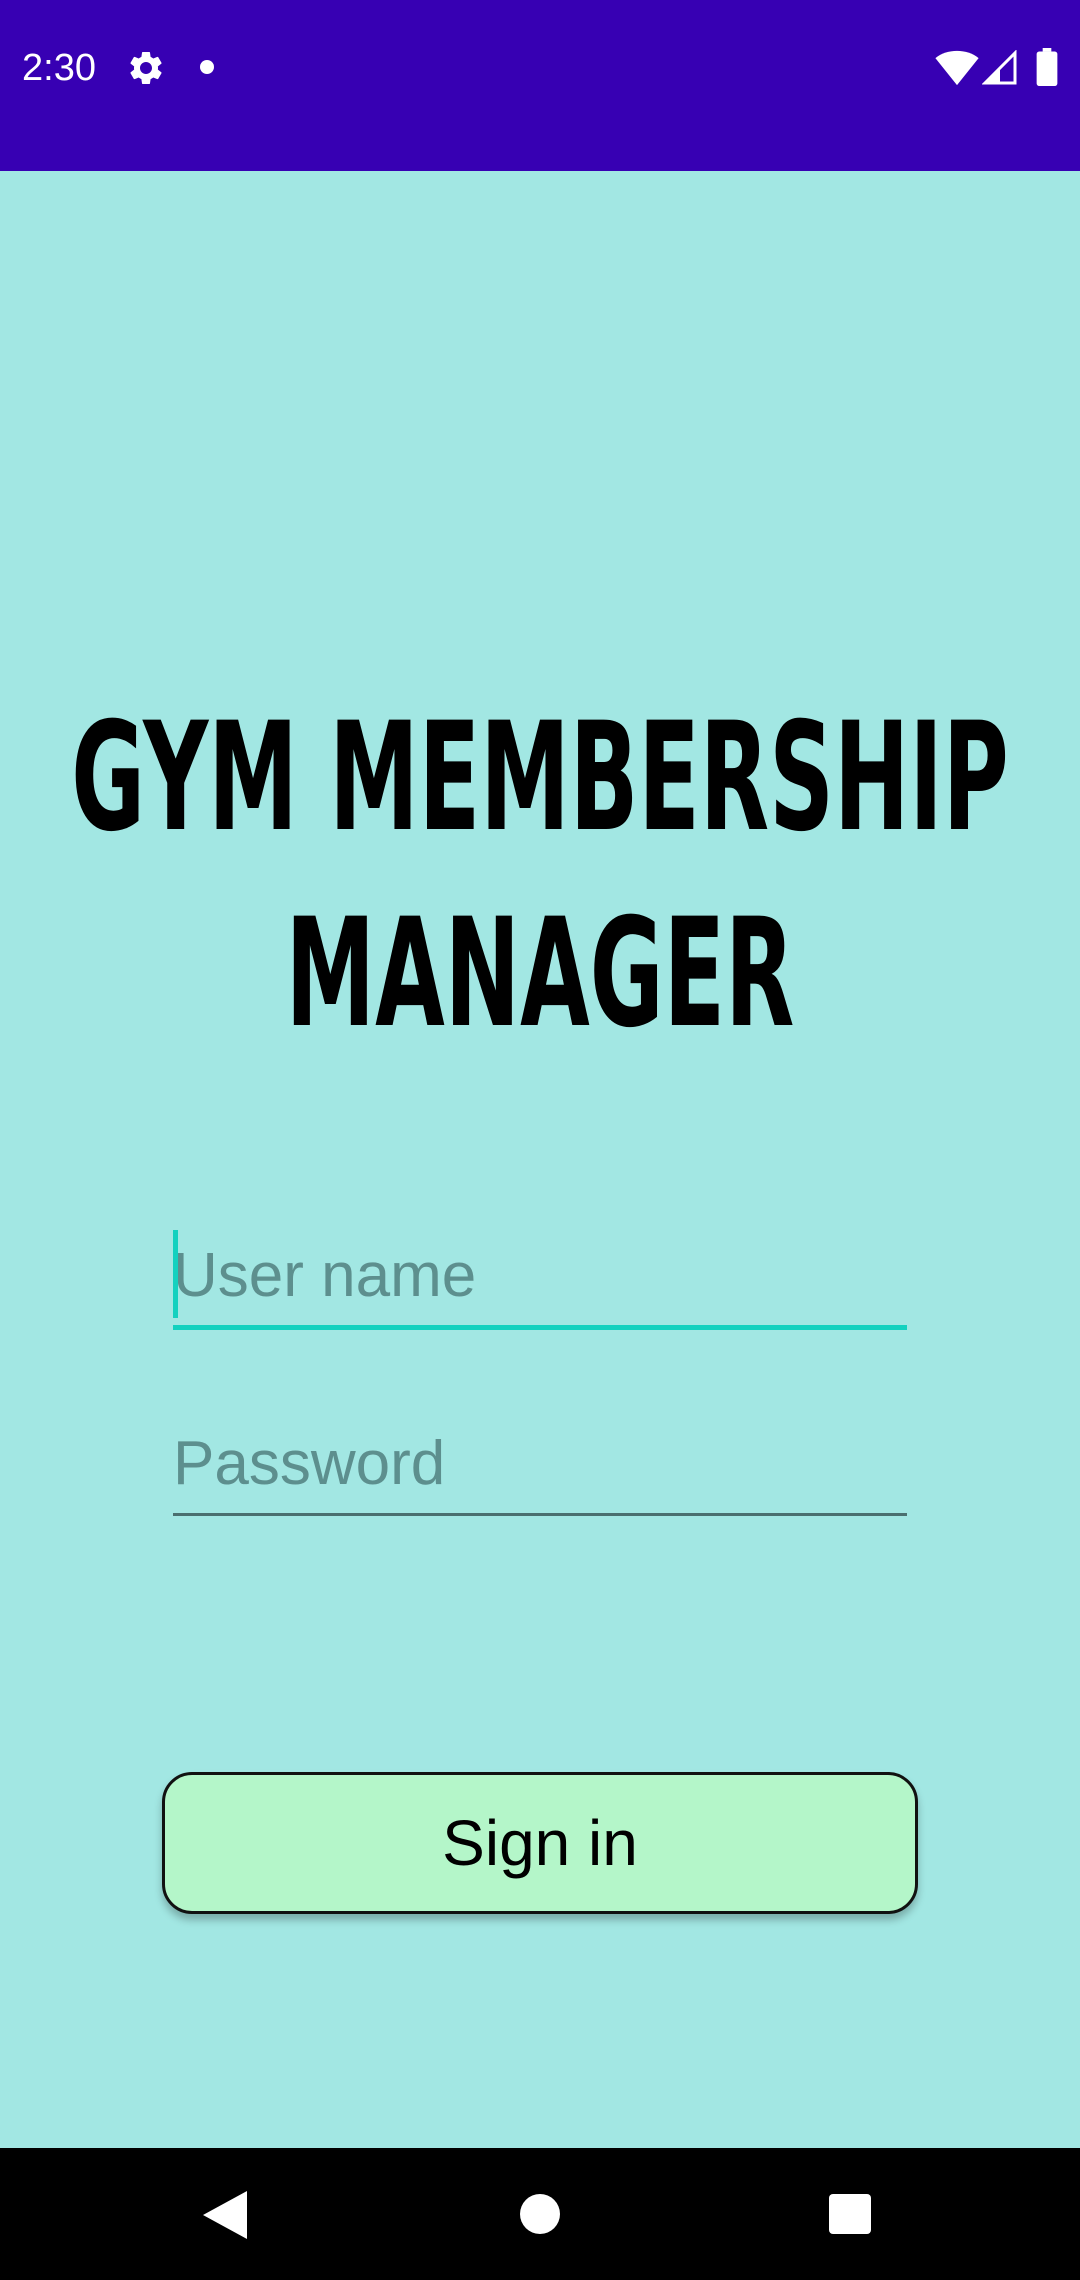  I want to click on password-underline, so click(540, 1514).